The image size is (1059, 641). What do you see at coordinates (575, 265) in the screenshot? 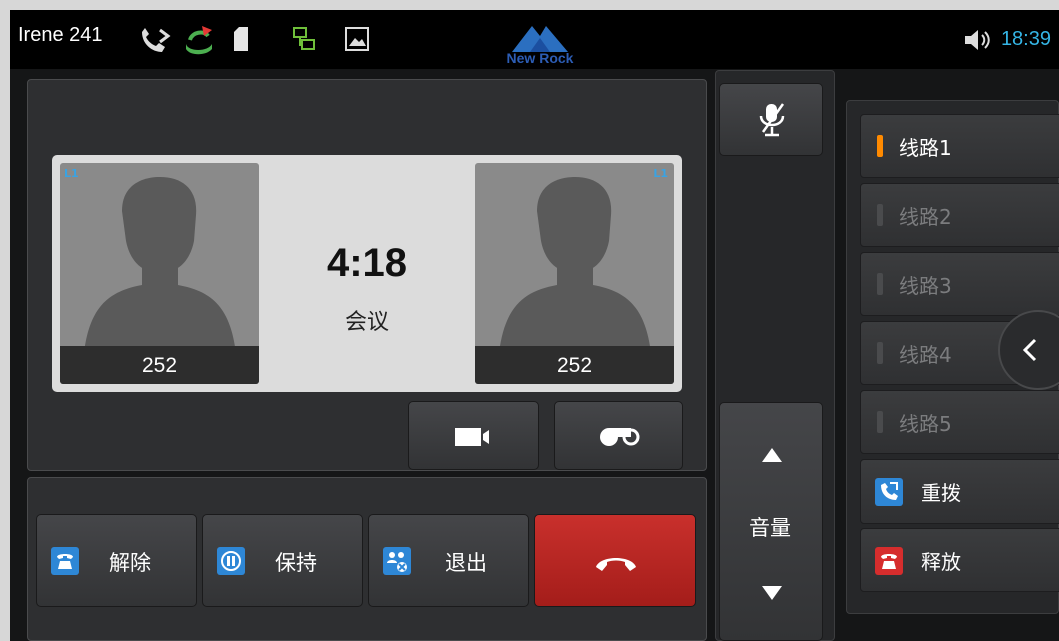
I see `avatar-icon` at bounding box center [575, 265].